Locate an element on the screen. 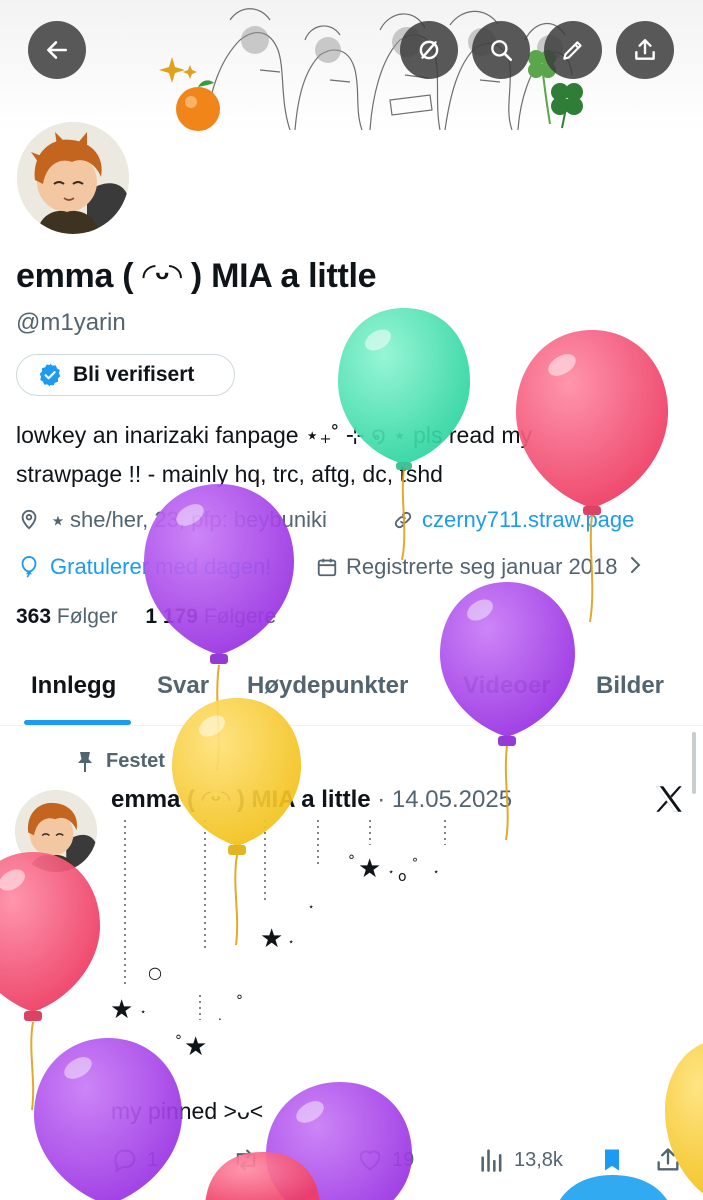 The height and width of the screenshot is (1200, 703). location-pin-icon is located at coordinates (29, 520).